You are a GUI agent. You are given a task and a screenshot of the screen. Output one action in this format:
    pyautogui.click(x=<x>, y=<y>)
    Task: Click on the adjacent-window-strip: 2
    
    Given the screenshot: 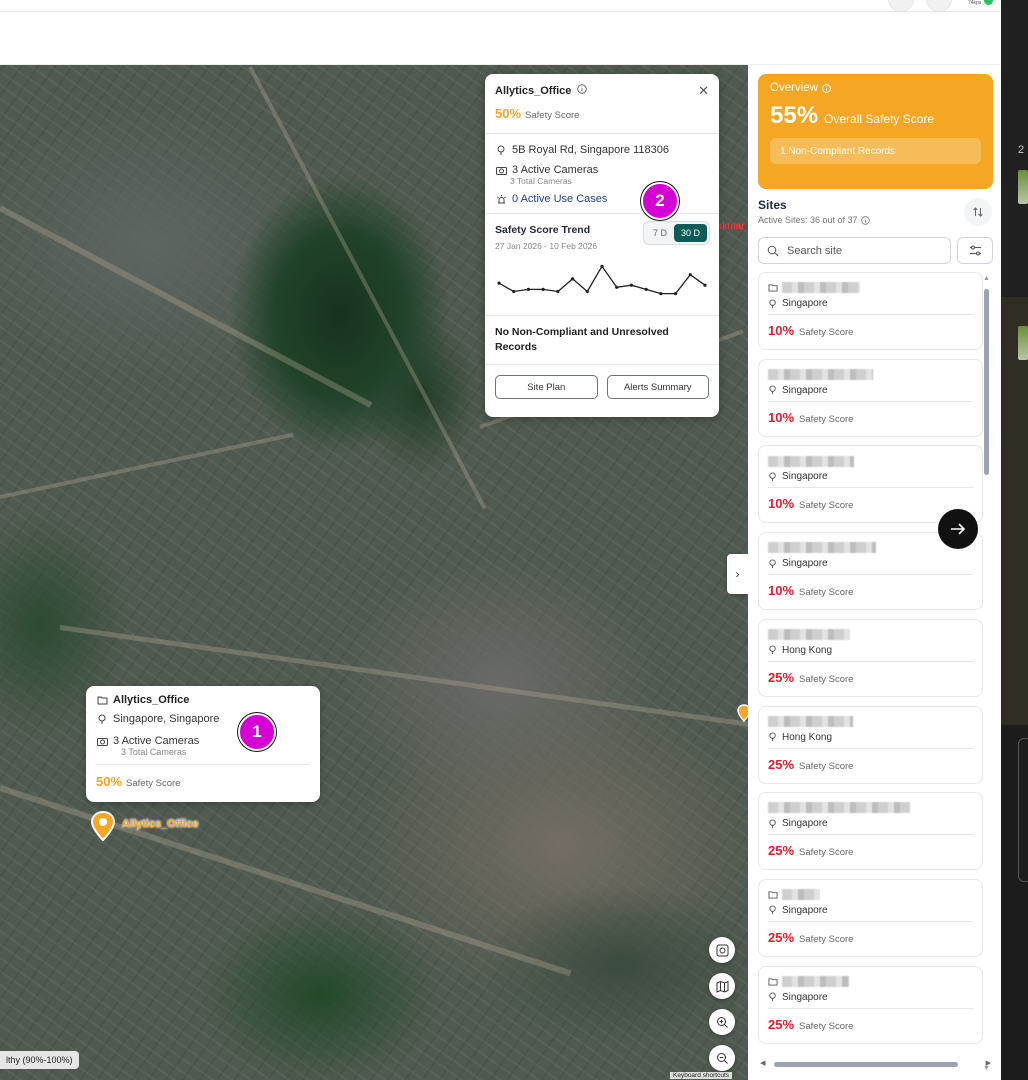 What is the action you would take?
    pyautogui.click(x=1014, y=540)
    